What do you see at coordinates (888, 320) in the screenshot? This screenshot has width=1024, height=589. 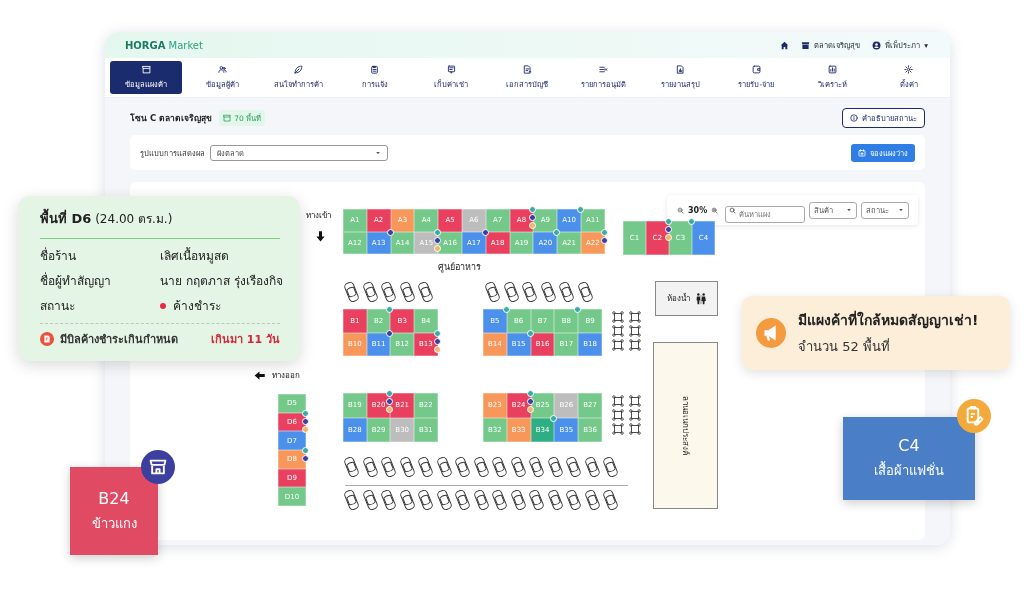 I see `notification-title: มีแผงค้าที่ใกล้หมดสัญญาเช่า!` at bounding box center [888, 320].